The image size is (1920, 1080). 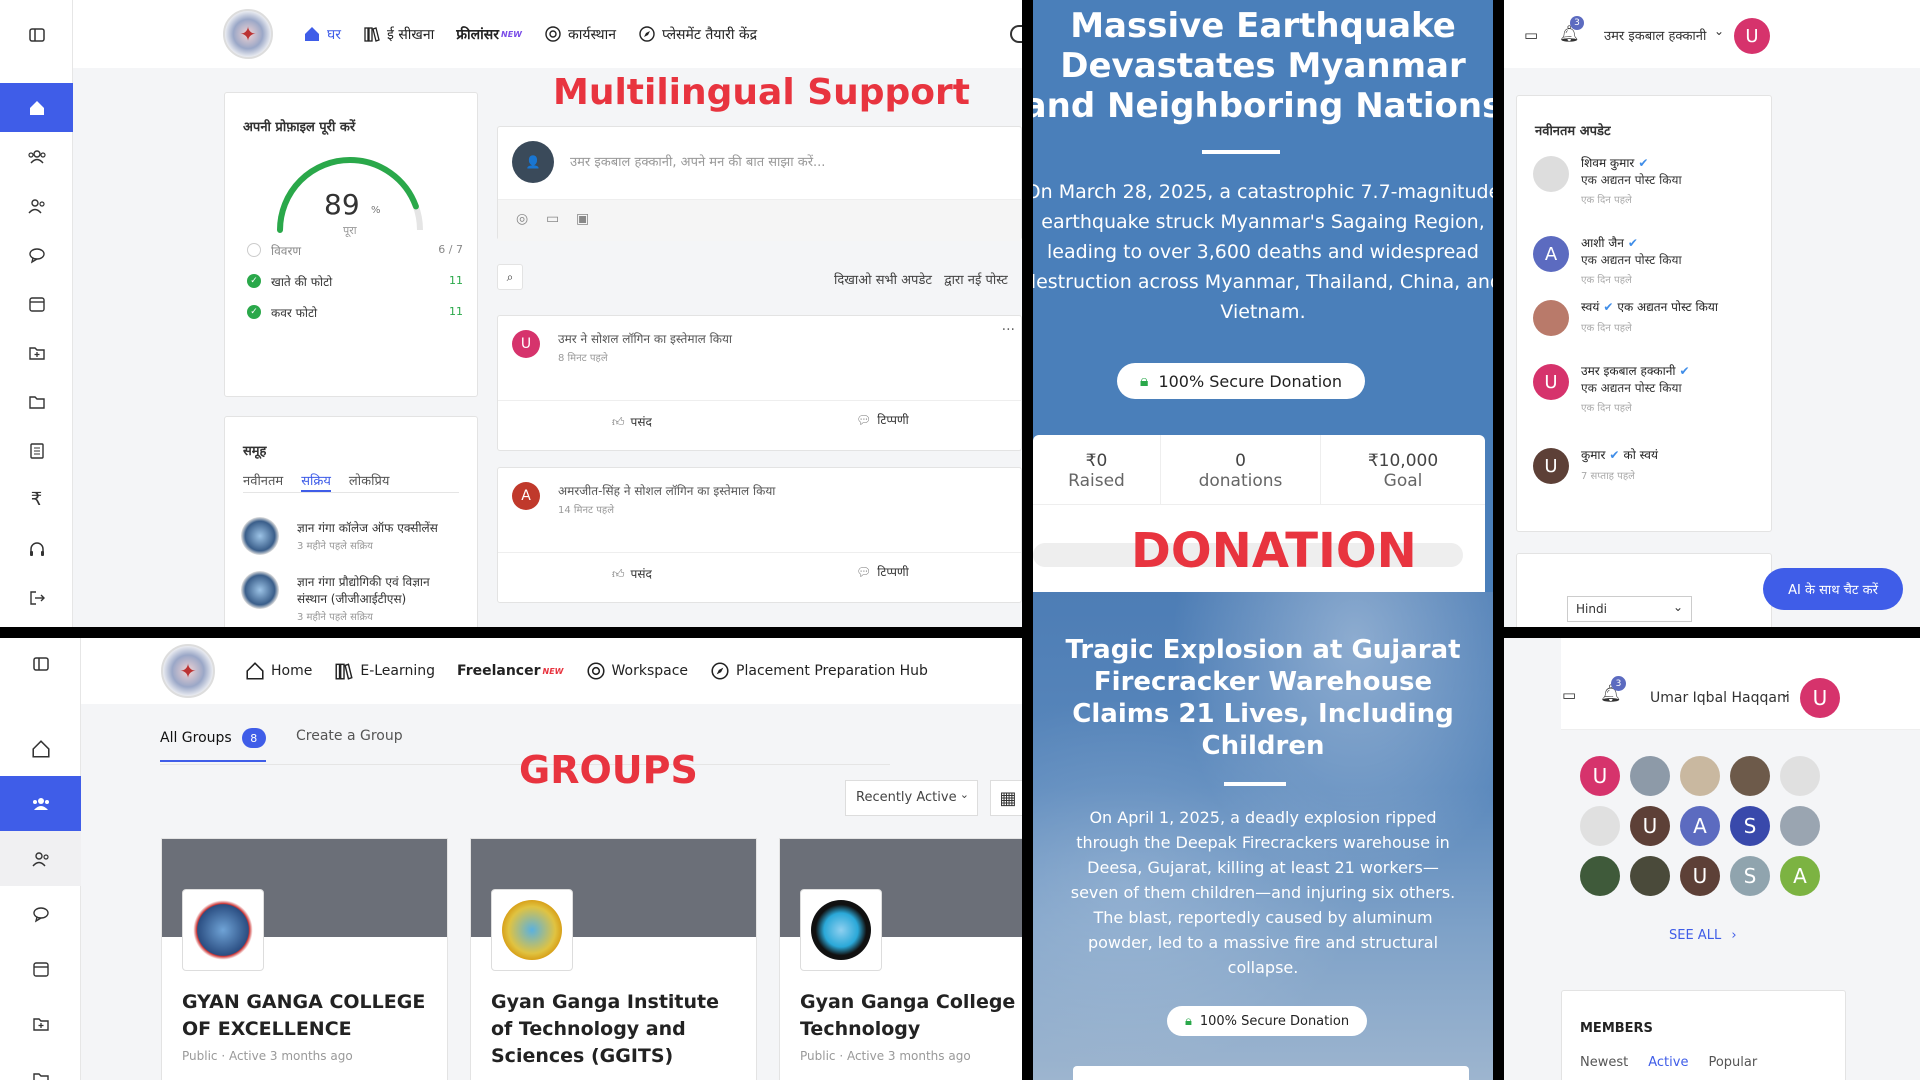 What do you see at coordinates (36, 548) in the screenshot?
I see `headphones-icon` at bounding box center [36, 548].